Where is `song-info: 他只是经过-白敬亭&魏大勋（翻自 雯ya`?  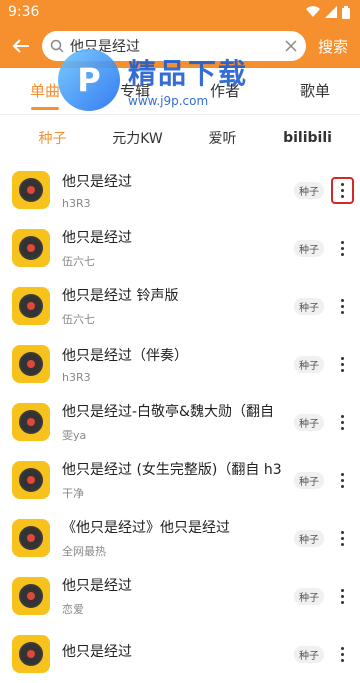
song-info: 他只是经过-白敬亭&魏大勋（翻自 雯ya is located at coordinates (175, 422).